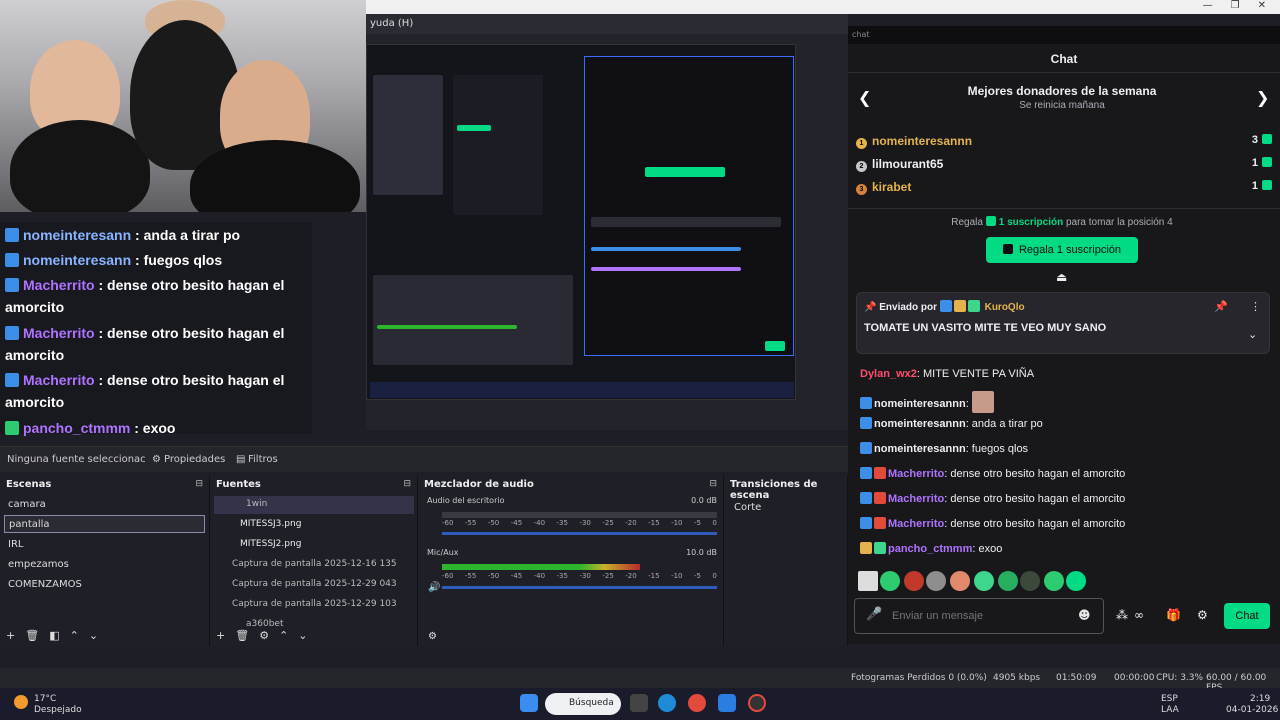  What do you see at coordinates (194, 459) in the screenshot?
I see `properties-button: Propiedades` at bounding box center [194, 459].